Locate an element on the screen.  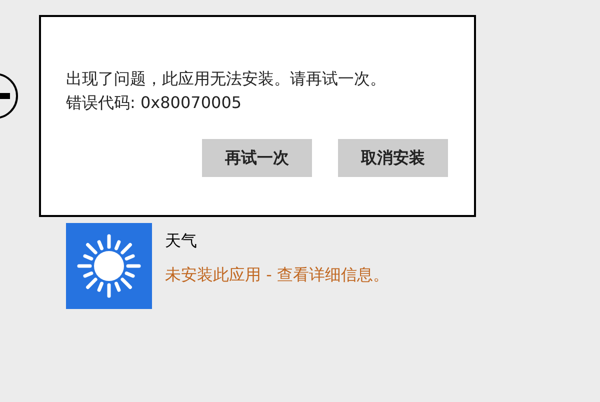
dialog-button: 取消安装 is located at coordinates (393, 158).